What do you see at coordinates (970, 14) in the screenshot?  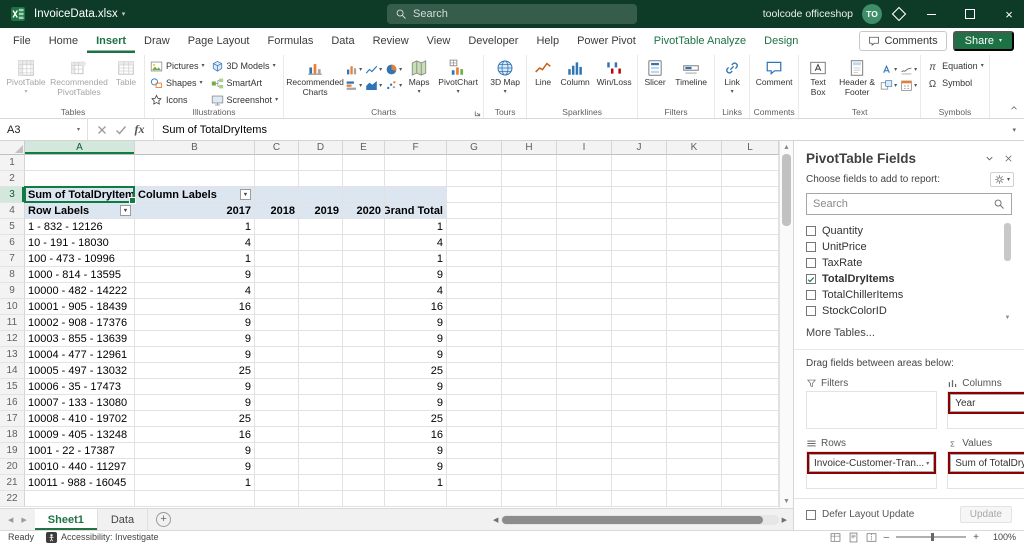 I see `maximize-button` at bounding box center [970, 14].